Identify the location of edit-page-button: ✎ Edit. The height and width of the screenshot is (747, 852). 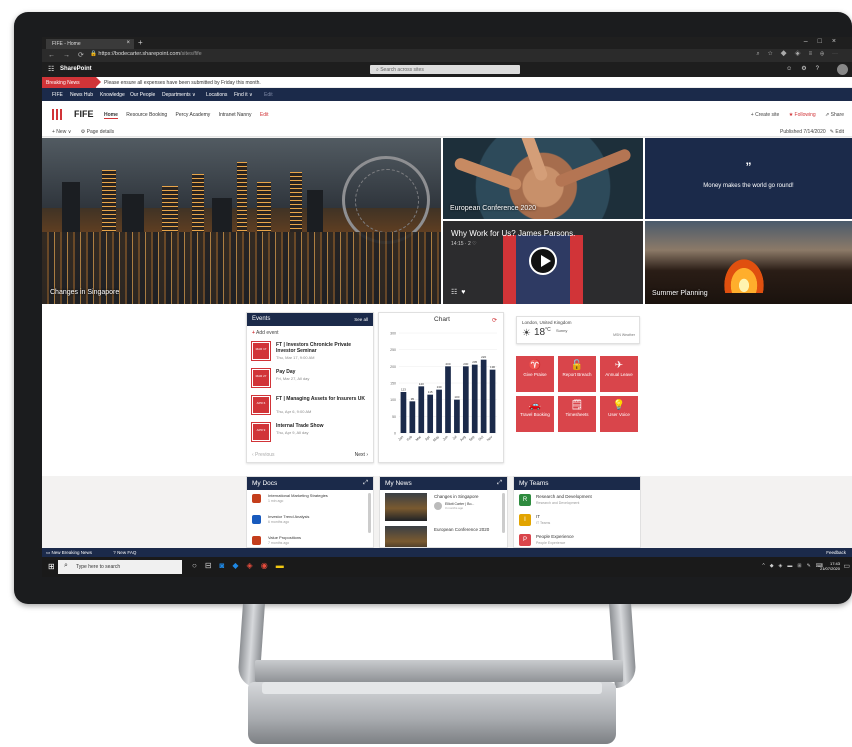
(837, 132).